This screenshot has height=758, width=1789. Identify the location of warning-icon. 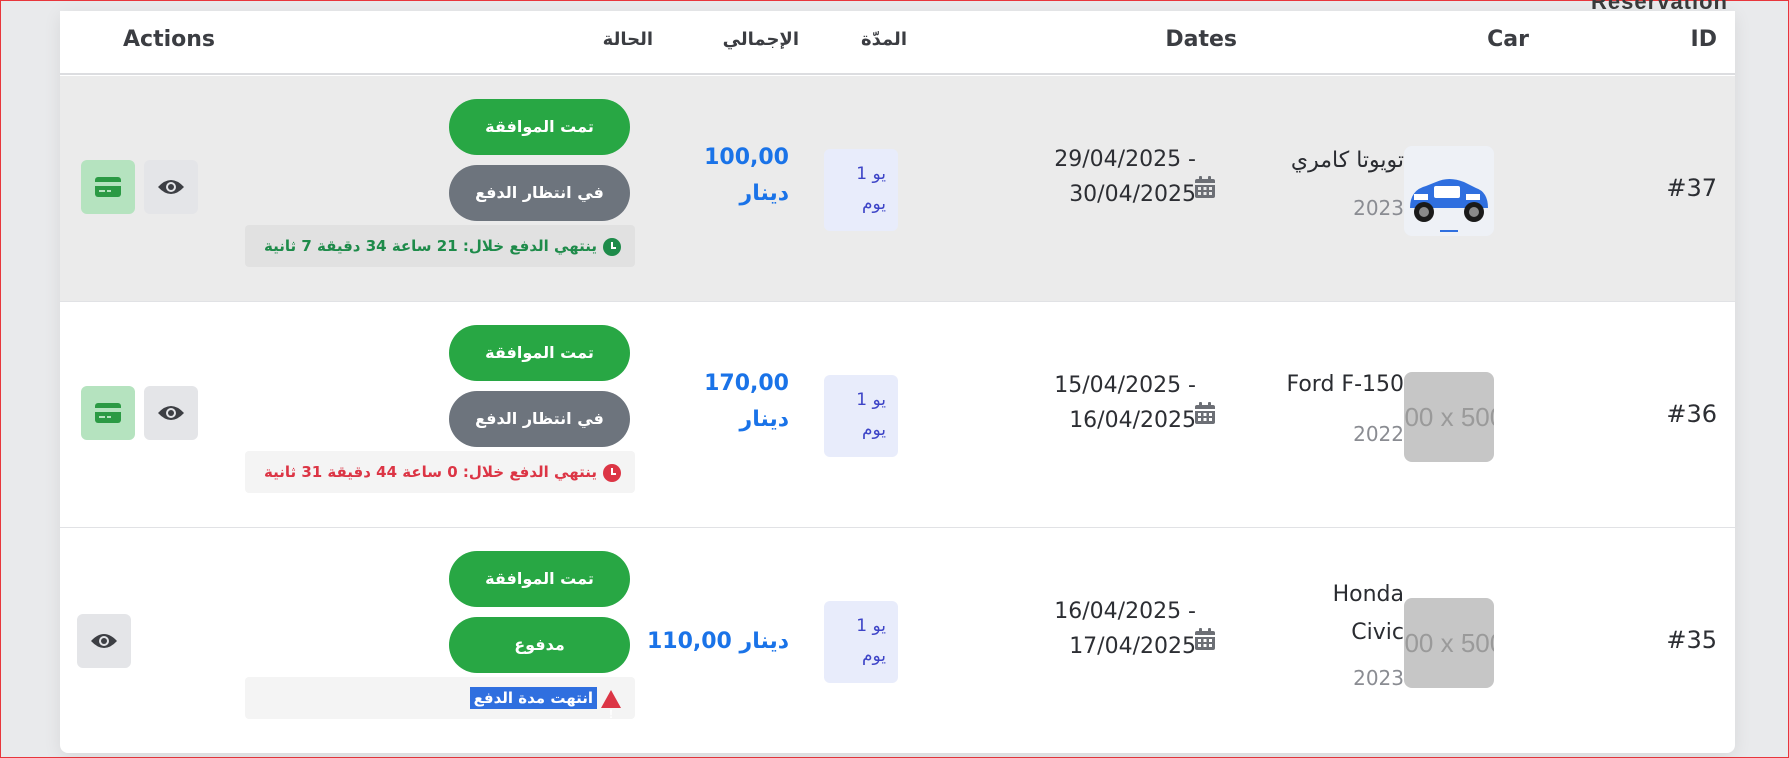
(611, 712).